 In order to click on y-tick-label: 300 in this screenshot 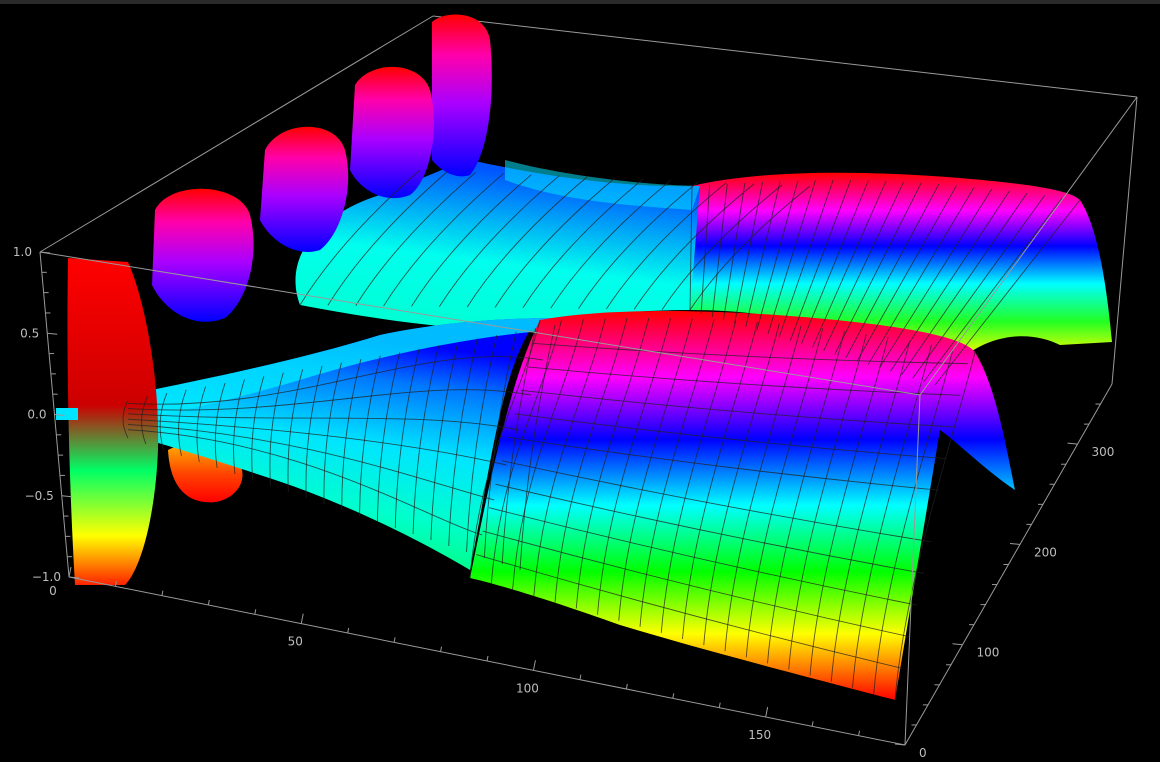, I will do `click(1103, 452)`.